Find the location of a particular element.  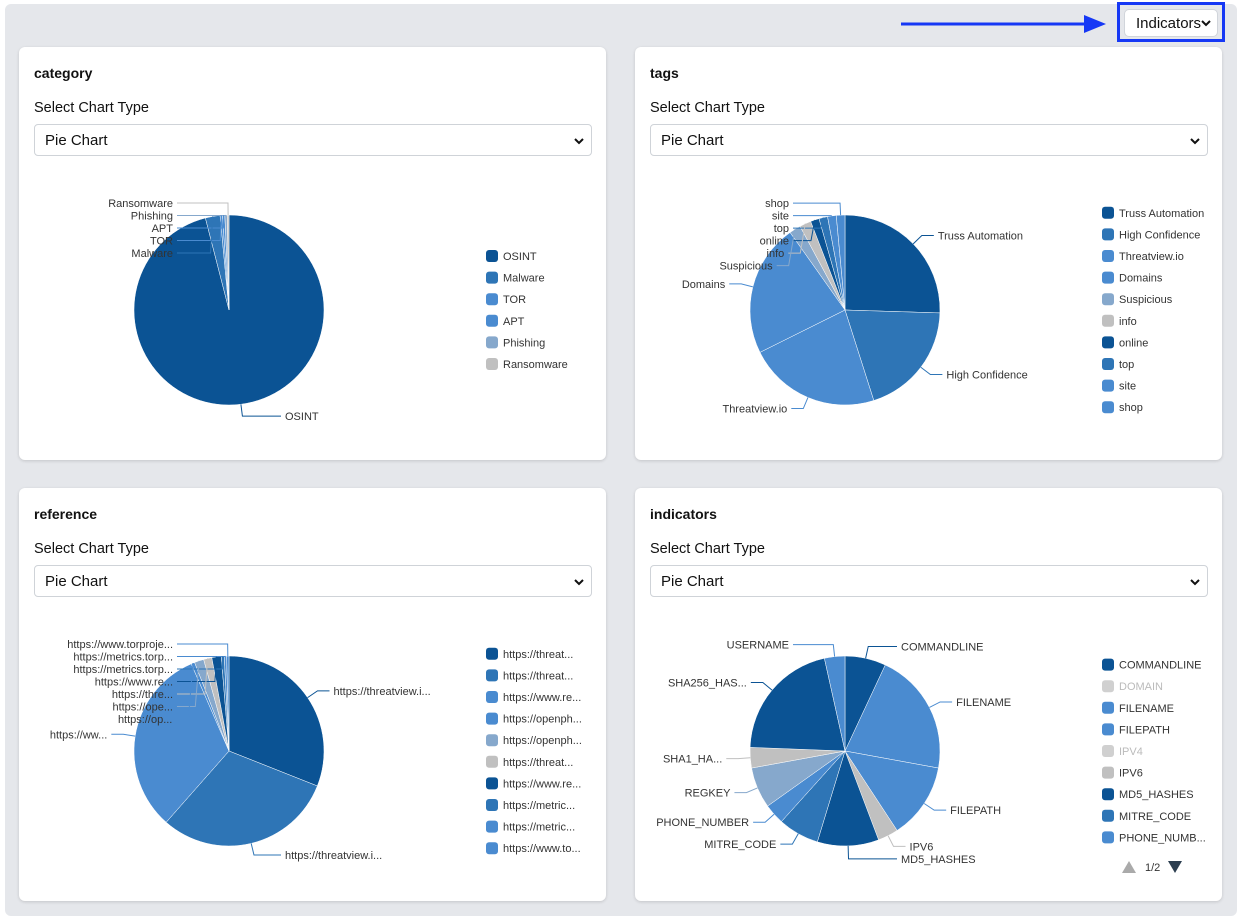

legend-item: shop is located at coordinates (1122, 407).